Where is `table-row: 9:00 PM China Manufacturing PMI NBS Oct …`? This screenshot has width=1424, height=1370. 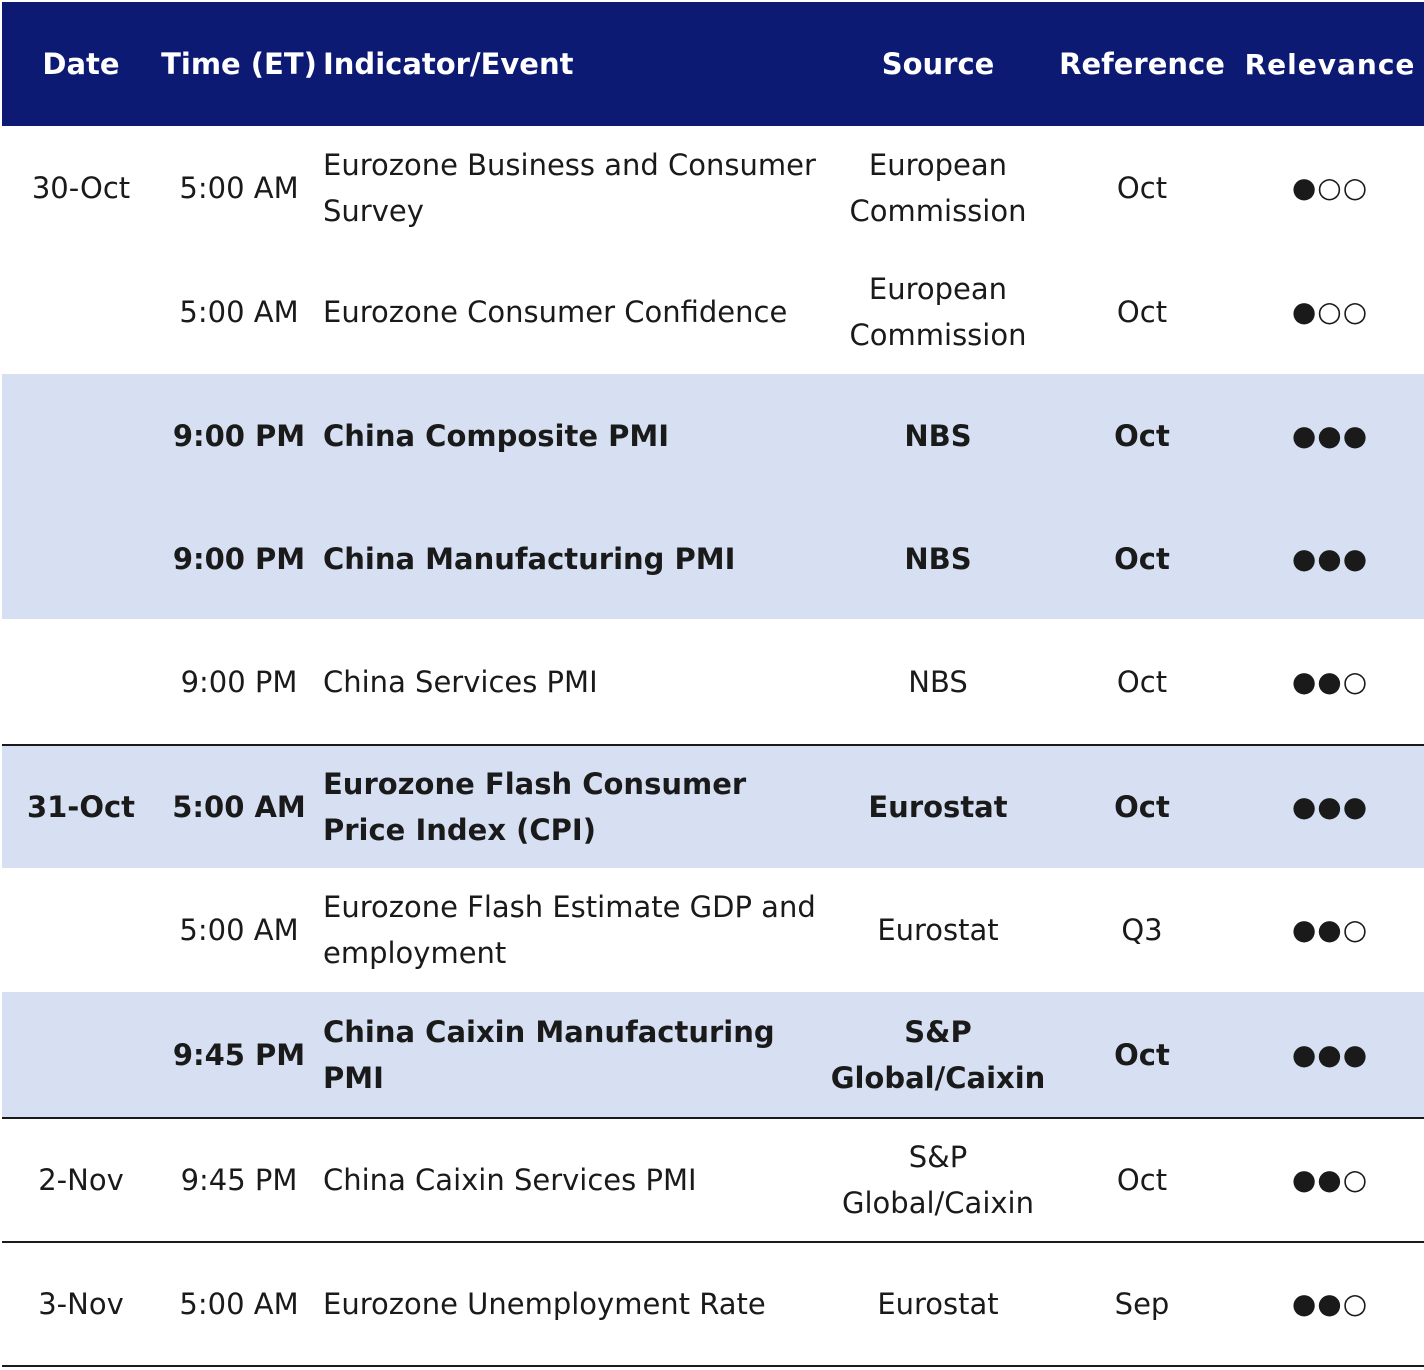
table-row: 9:00 PM China Manufacturing PMI NBS Oct … is located at coordinates (713, 558).